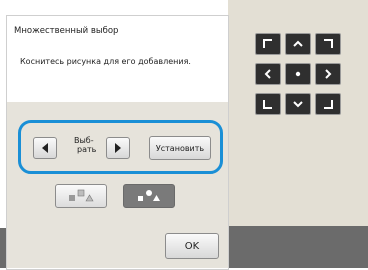  I want to click on dialog-title: Множественный выбор, so click(66, 31).